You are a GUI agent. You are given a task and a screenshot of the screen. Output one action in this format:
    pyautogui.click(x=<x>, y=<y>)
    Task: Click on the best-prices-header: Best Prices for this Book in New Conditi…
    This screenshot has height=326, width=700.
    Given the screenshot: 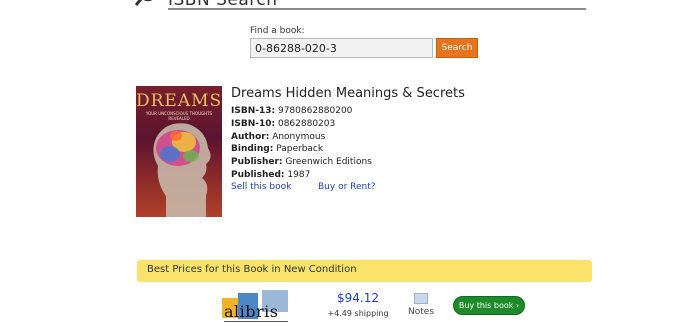 What is the action you would take?
    pyautogui.click(x=364, y=271)
    